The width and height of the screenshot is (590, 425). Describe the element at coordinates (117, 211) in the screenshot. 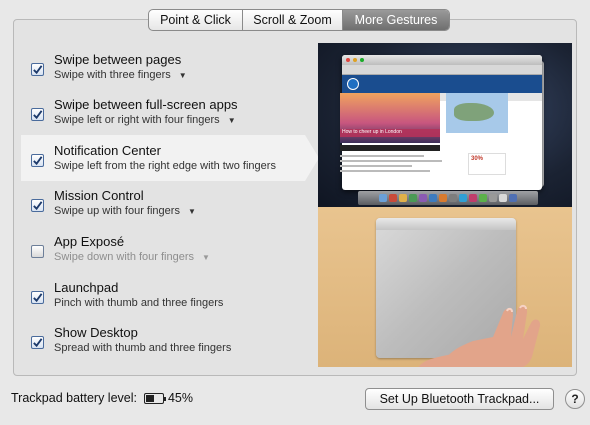

I see `gesture-subtitle: Swipe up with four fingers` at that location.